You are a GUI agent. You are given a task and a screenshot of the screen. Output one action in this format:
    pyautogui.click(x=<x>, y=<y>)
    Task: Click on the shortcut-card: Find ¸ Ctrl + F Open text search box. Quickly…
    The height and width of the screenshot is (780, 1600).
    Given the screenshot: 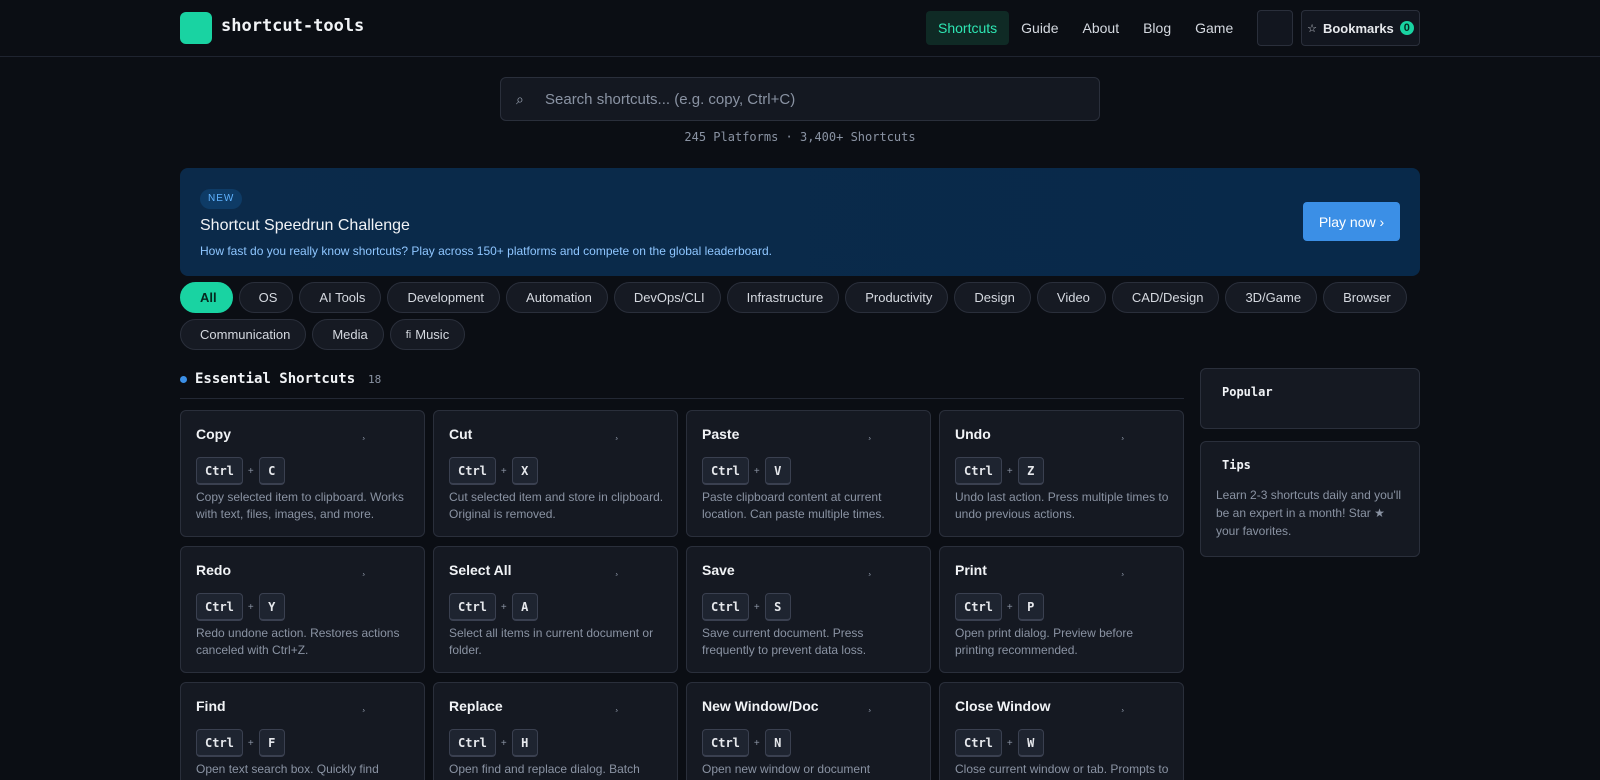 What is the action you would take?
    pyautogui.click(x=302, y=731)
    